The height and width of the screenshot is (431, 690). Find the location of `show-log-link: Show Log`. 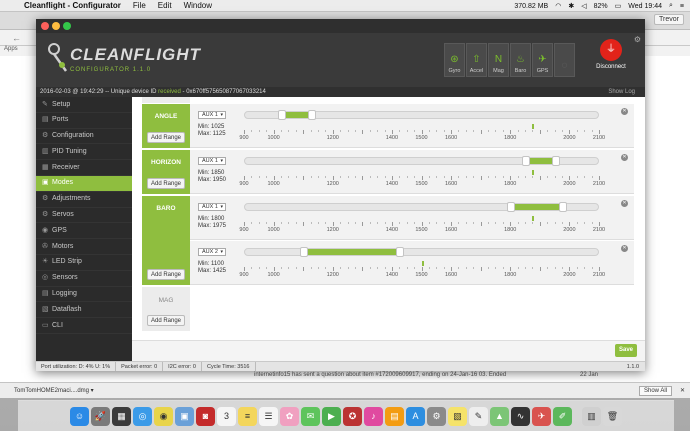

show-log-link: Show Log is located at coordinates (621, 92).